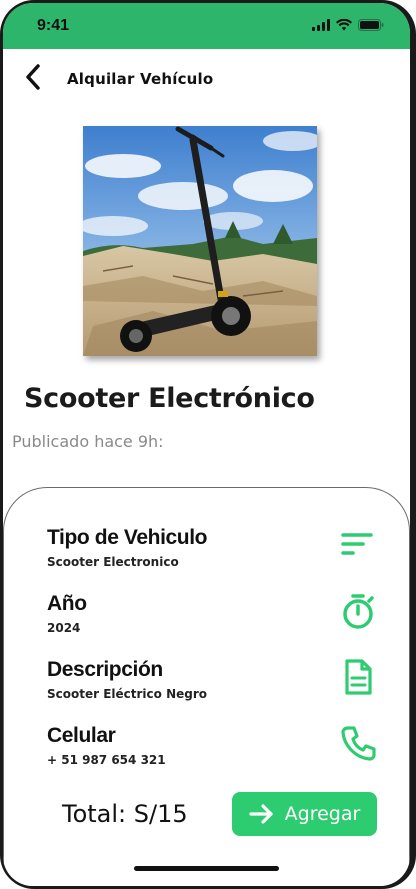 This screenshot has width=416, height=889. What do you see at coordinates (212, 622) in the screenshot?
I see `detail-row-year: Año 2024` at bounding box center [212, 622].